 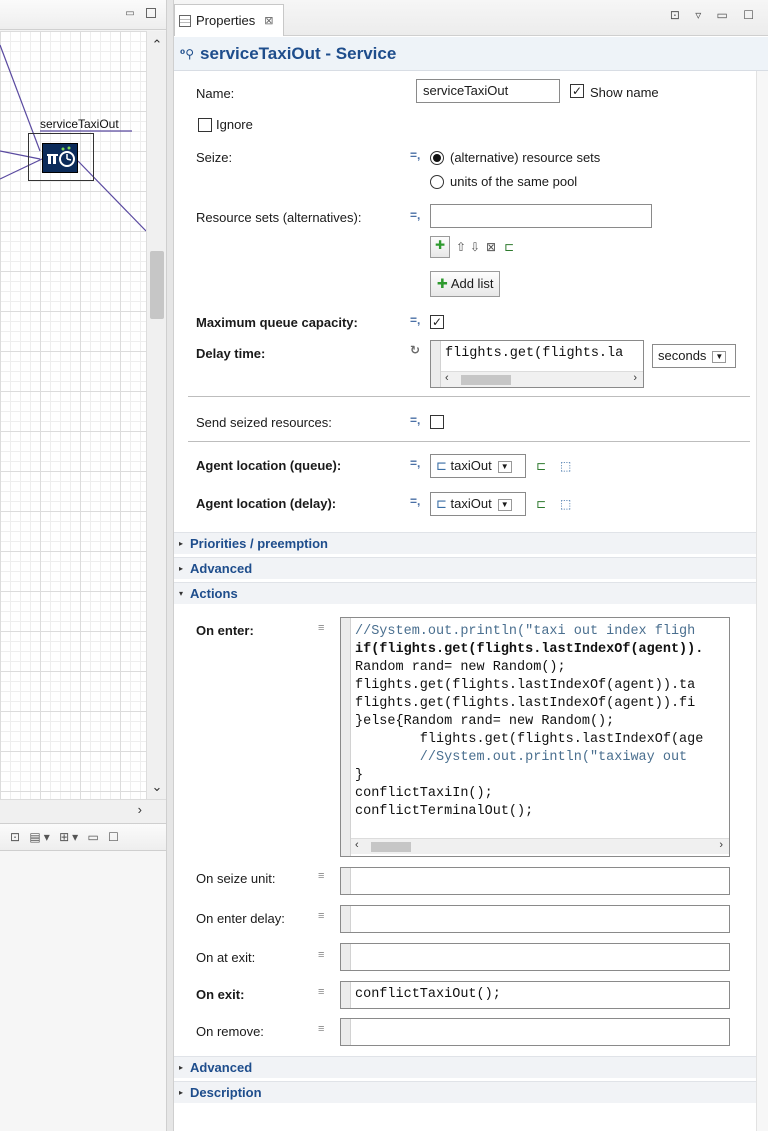 I want to click on diagram-horizontal-scrollbar: ›, so click(x=83, y=811).